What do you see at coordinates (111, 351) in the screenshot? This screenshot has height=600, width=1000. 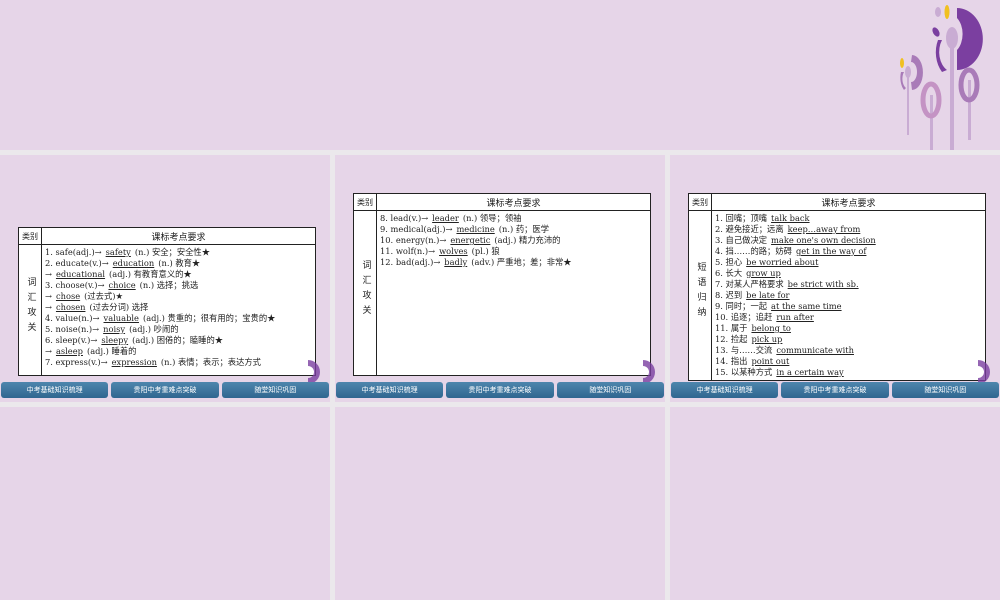 I see `line-text: (adj.) 睡着的` at bounding box center [111, 351].